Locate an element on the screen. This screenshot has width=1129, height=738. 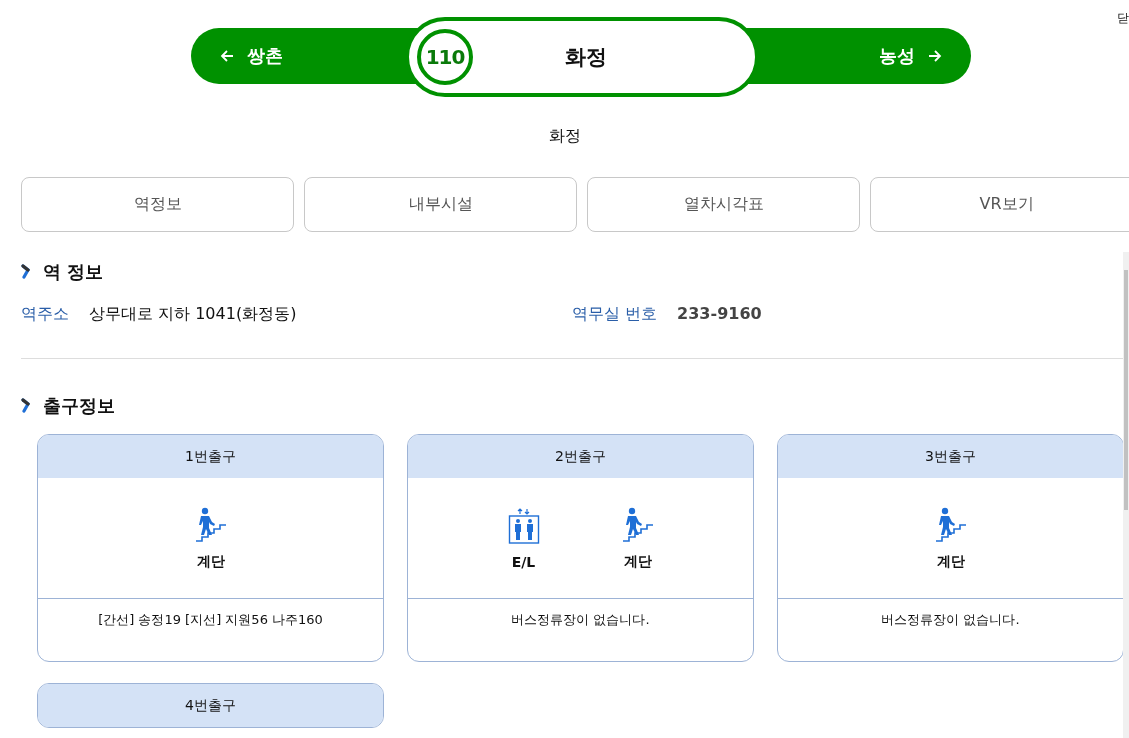
field-label: 역주소 is located at coordinates (45, 314).